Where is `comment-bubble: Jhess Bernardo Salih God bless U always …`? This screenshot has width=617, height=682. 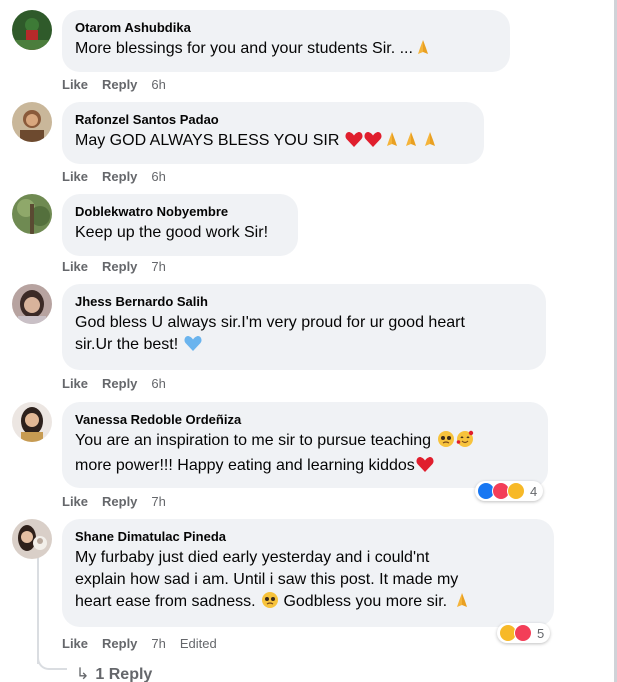 comment-bubble: Jhess Bernardo Salih God bless U always … is located at coordinates (304, 327).